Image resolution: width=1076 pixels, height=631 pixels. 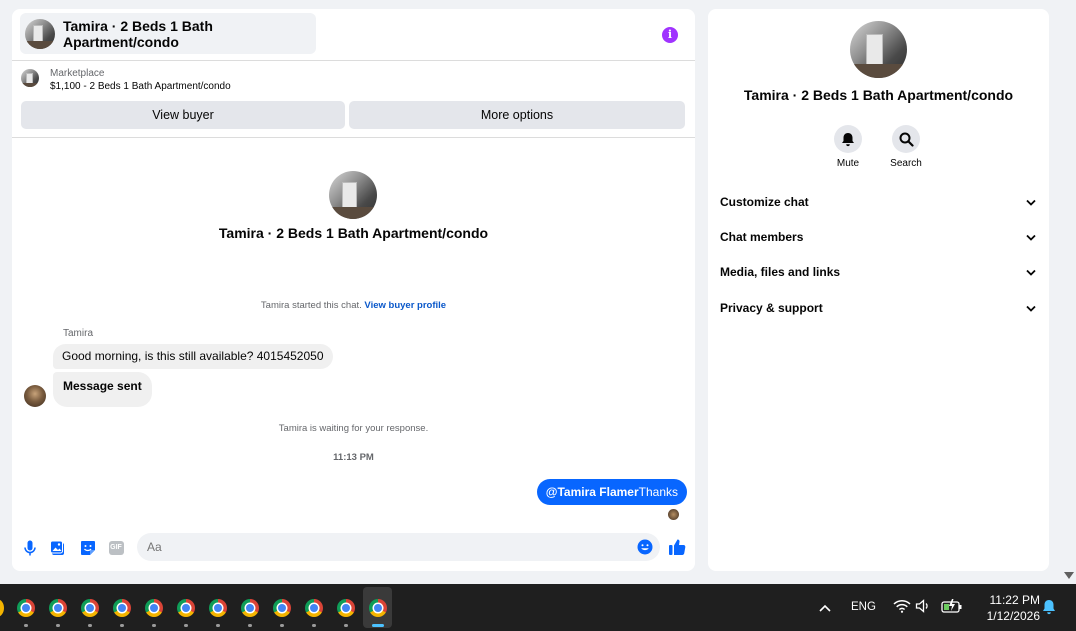 What do you see at coordinates (378, 625) in the screenshot?
I see `active-app-indicator` at bounding box center [378, 625].